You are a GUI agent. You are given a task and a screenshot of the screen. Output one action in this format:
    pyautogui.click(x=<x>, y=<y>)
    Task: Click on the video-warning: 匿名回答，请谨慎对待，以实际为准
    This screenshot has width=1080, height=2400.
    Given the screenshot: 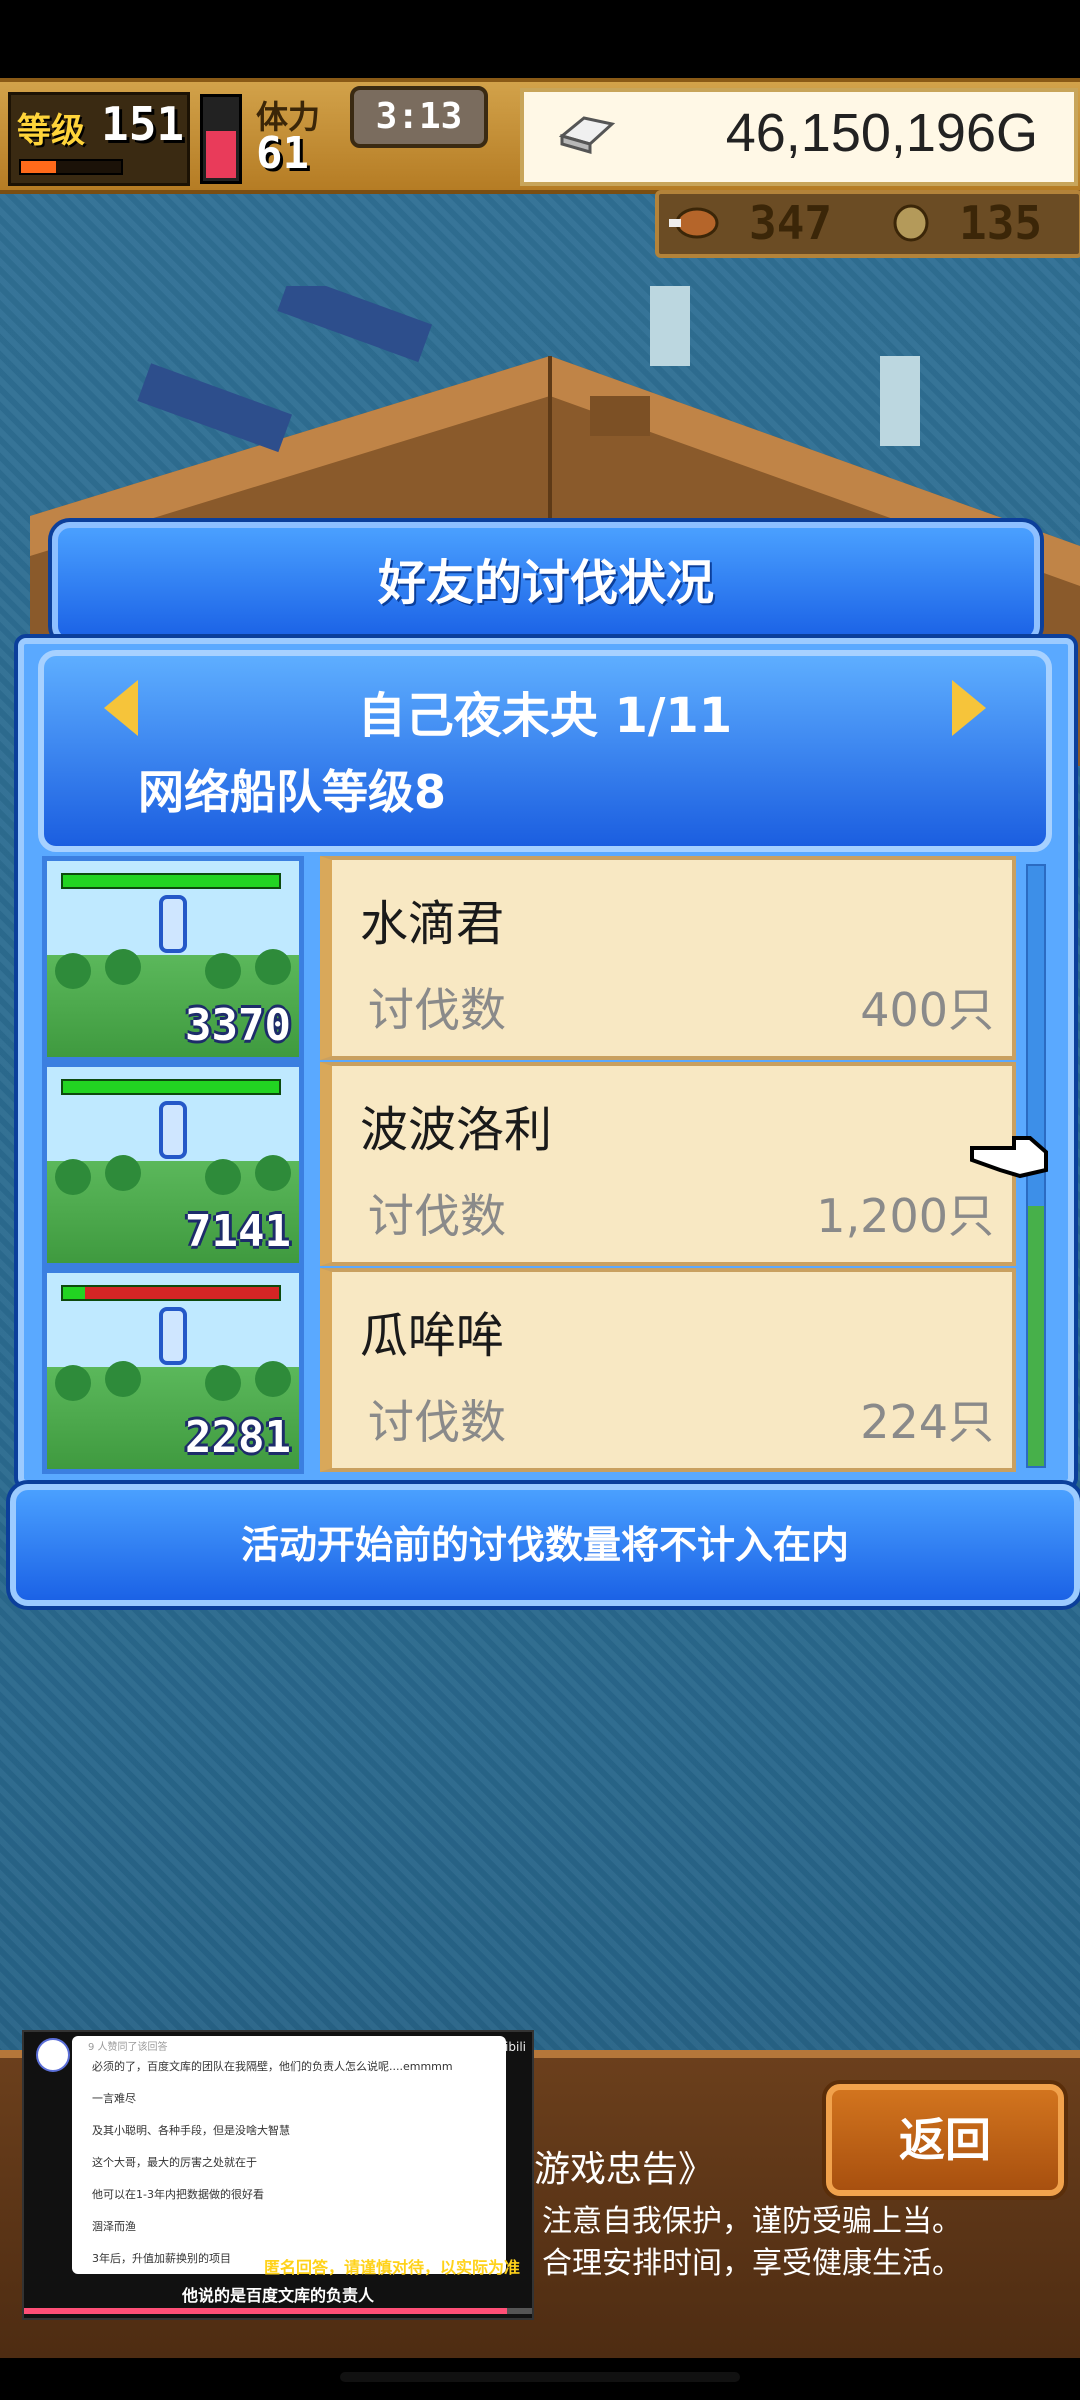 What is the action you would take?
    pyautogui.click(x=392, y=2267)
    